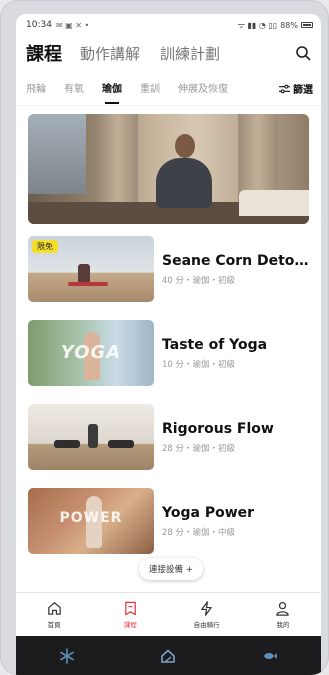 This screenshot has height=675, width=329. Describe the element at coordinates (303, 90) in the screenshot. I see `filter-label: 篩選` at that location.